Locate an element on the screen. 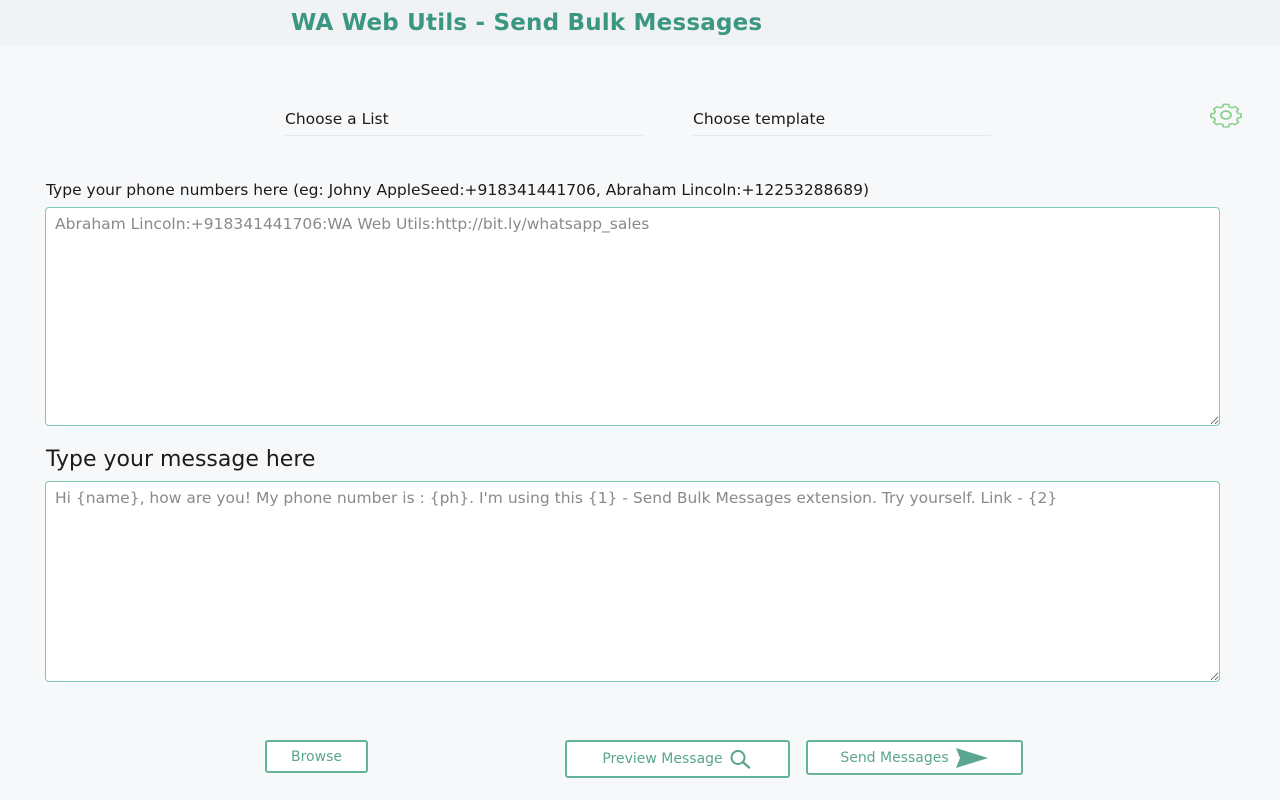  settings-button is located at coordinates (1226, 115).